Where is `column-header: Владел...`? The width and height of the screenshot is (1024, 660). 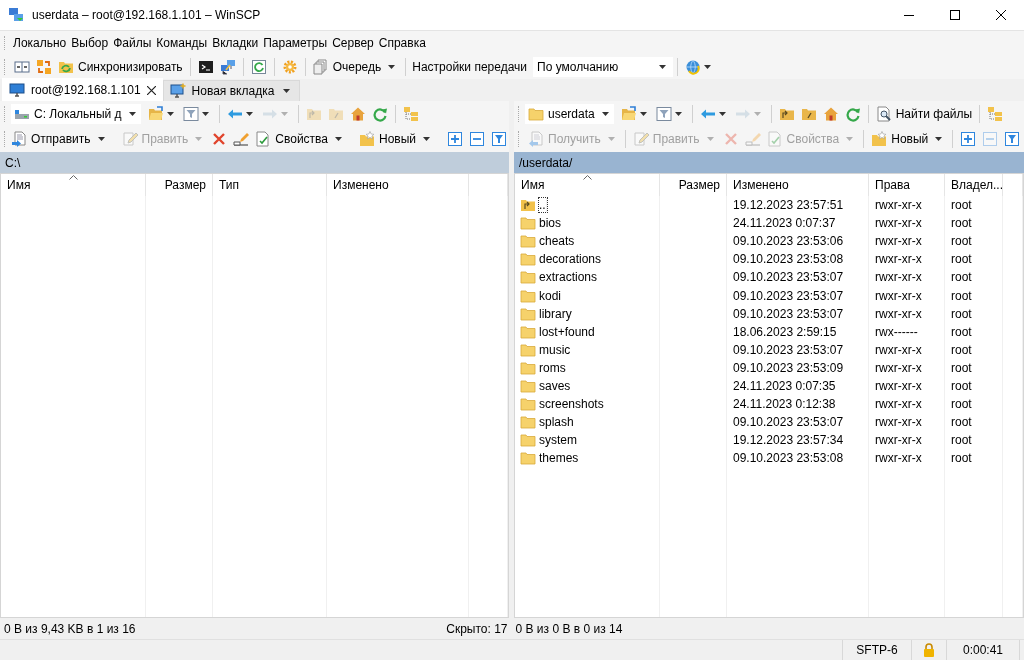
column-header: Владел... is located at coordinates (974, 185).